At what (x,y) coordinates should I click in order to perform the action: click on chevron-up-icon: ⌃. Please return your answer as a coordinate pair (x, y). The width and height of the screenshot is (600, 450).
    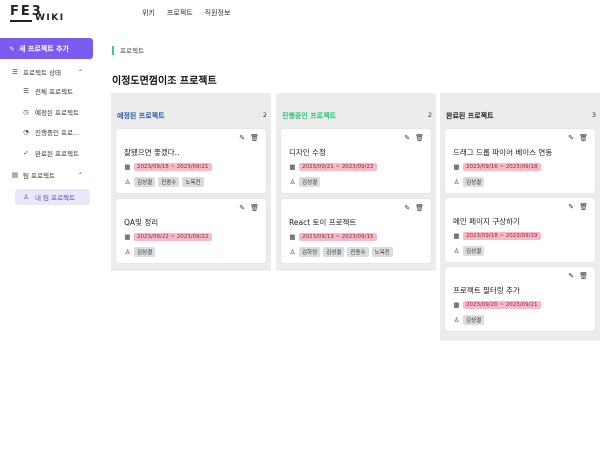
    Looking at the image, I should click on (80, 72).